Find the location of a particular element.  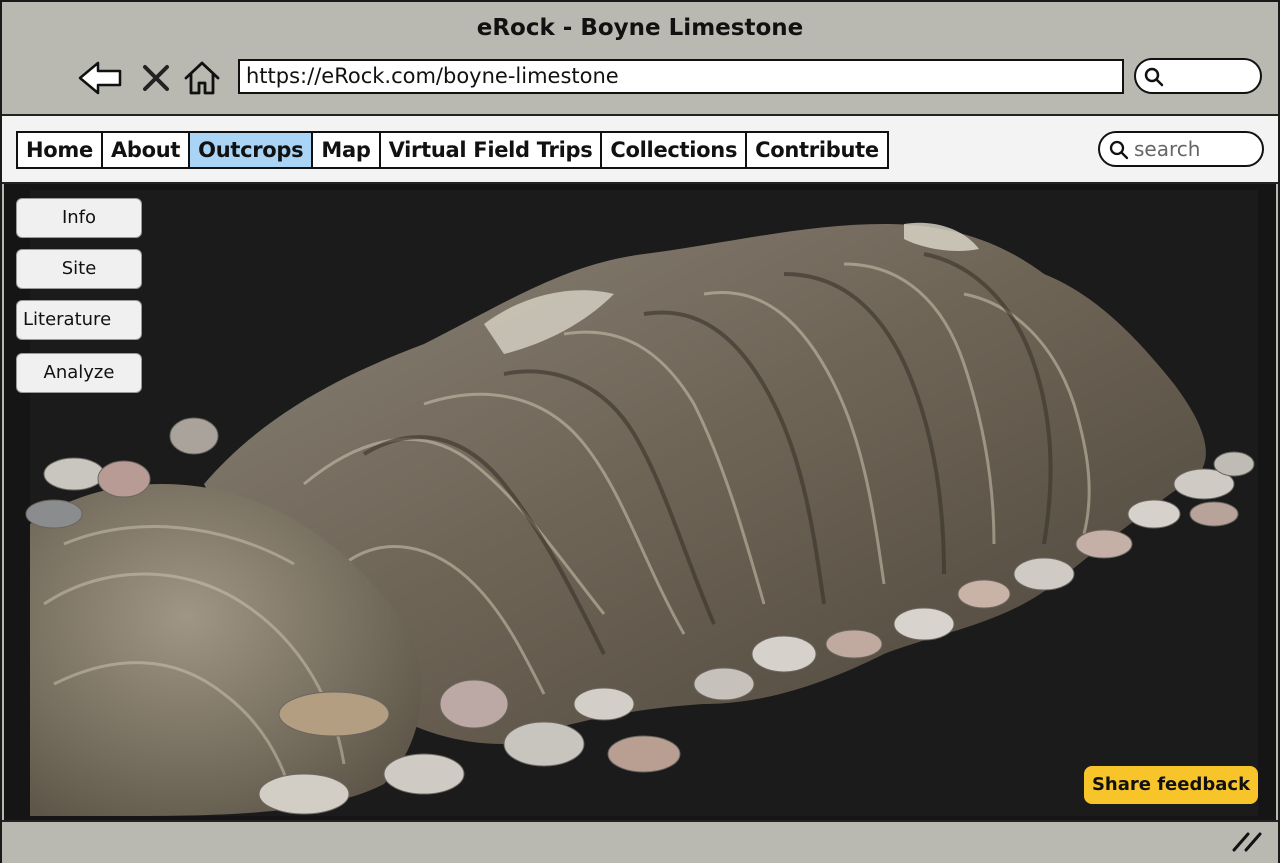

stop-button is located at coordinates (156, 78).